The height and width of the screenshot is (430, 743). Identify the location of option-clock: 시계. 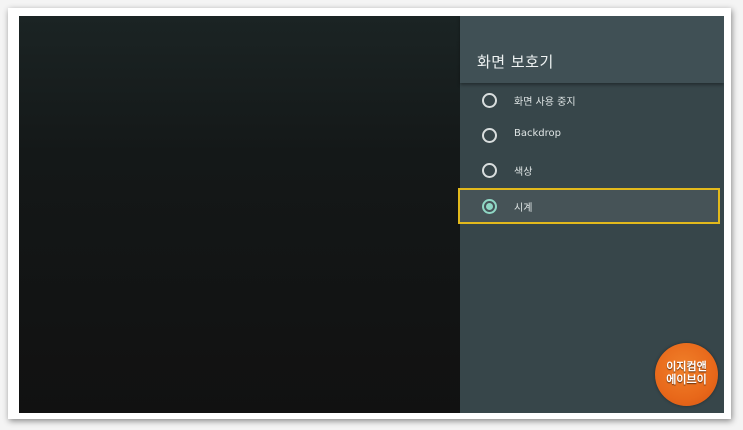
(589, 206).